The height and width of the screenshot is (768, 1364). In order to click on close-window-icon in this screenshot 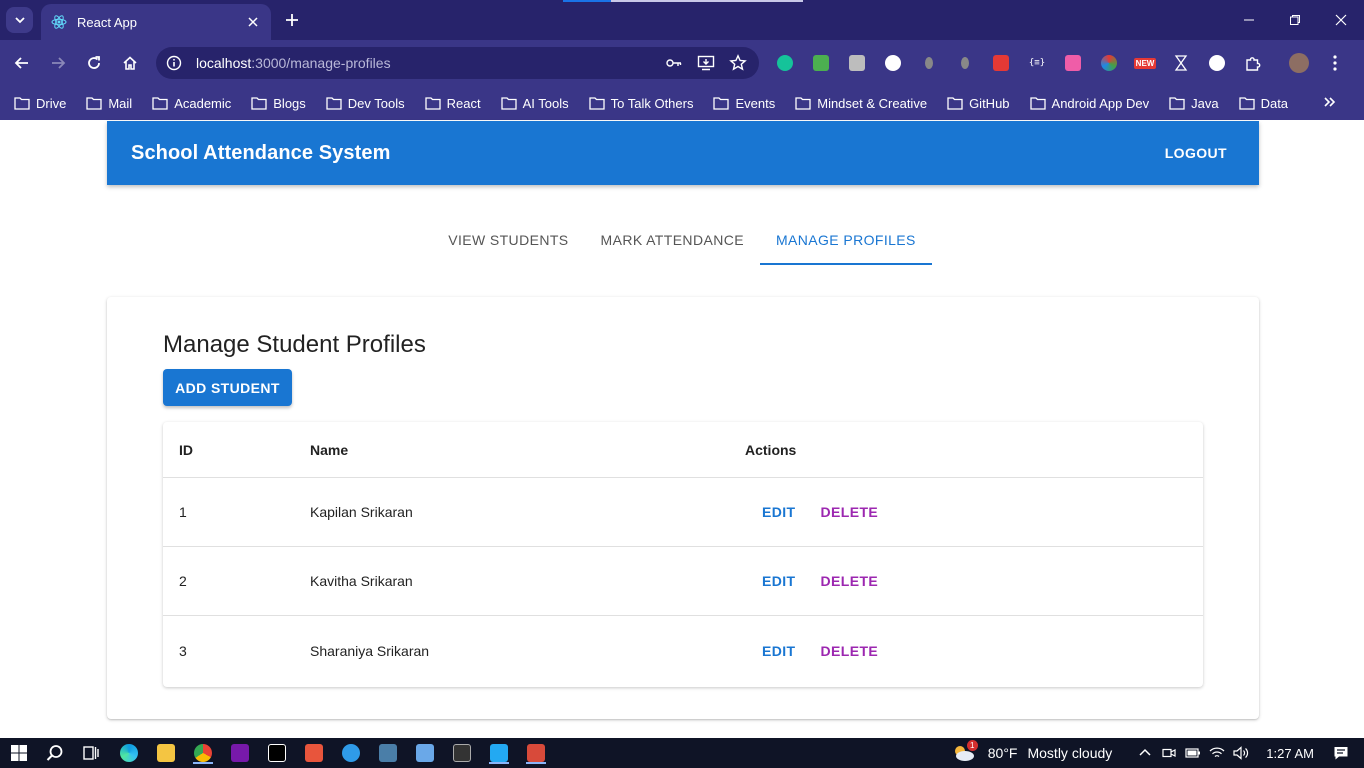, I will do `click(1341, 20)`.